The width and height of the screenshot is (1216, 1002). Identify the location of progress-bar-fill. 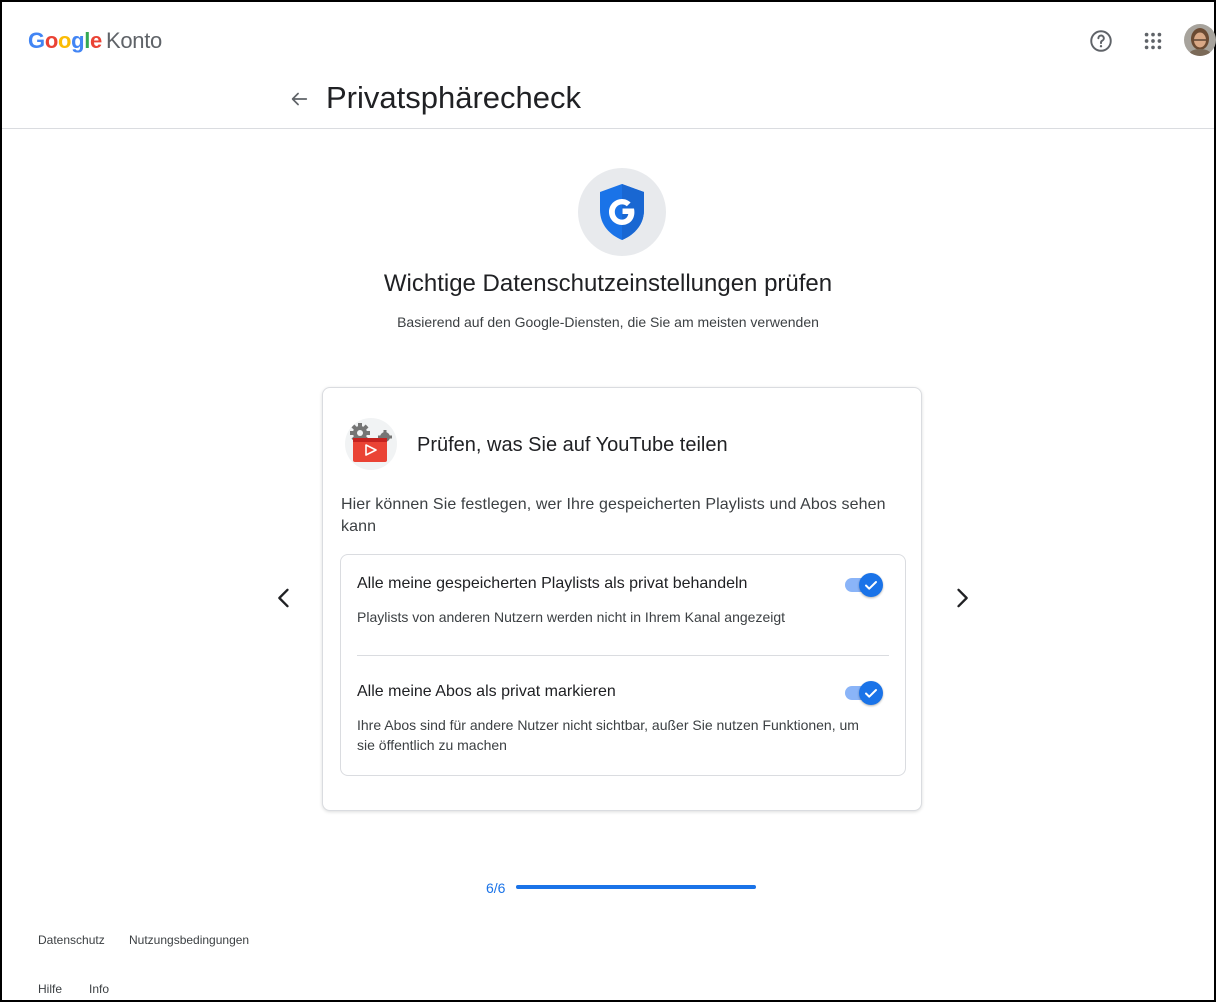
(636, 887).